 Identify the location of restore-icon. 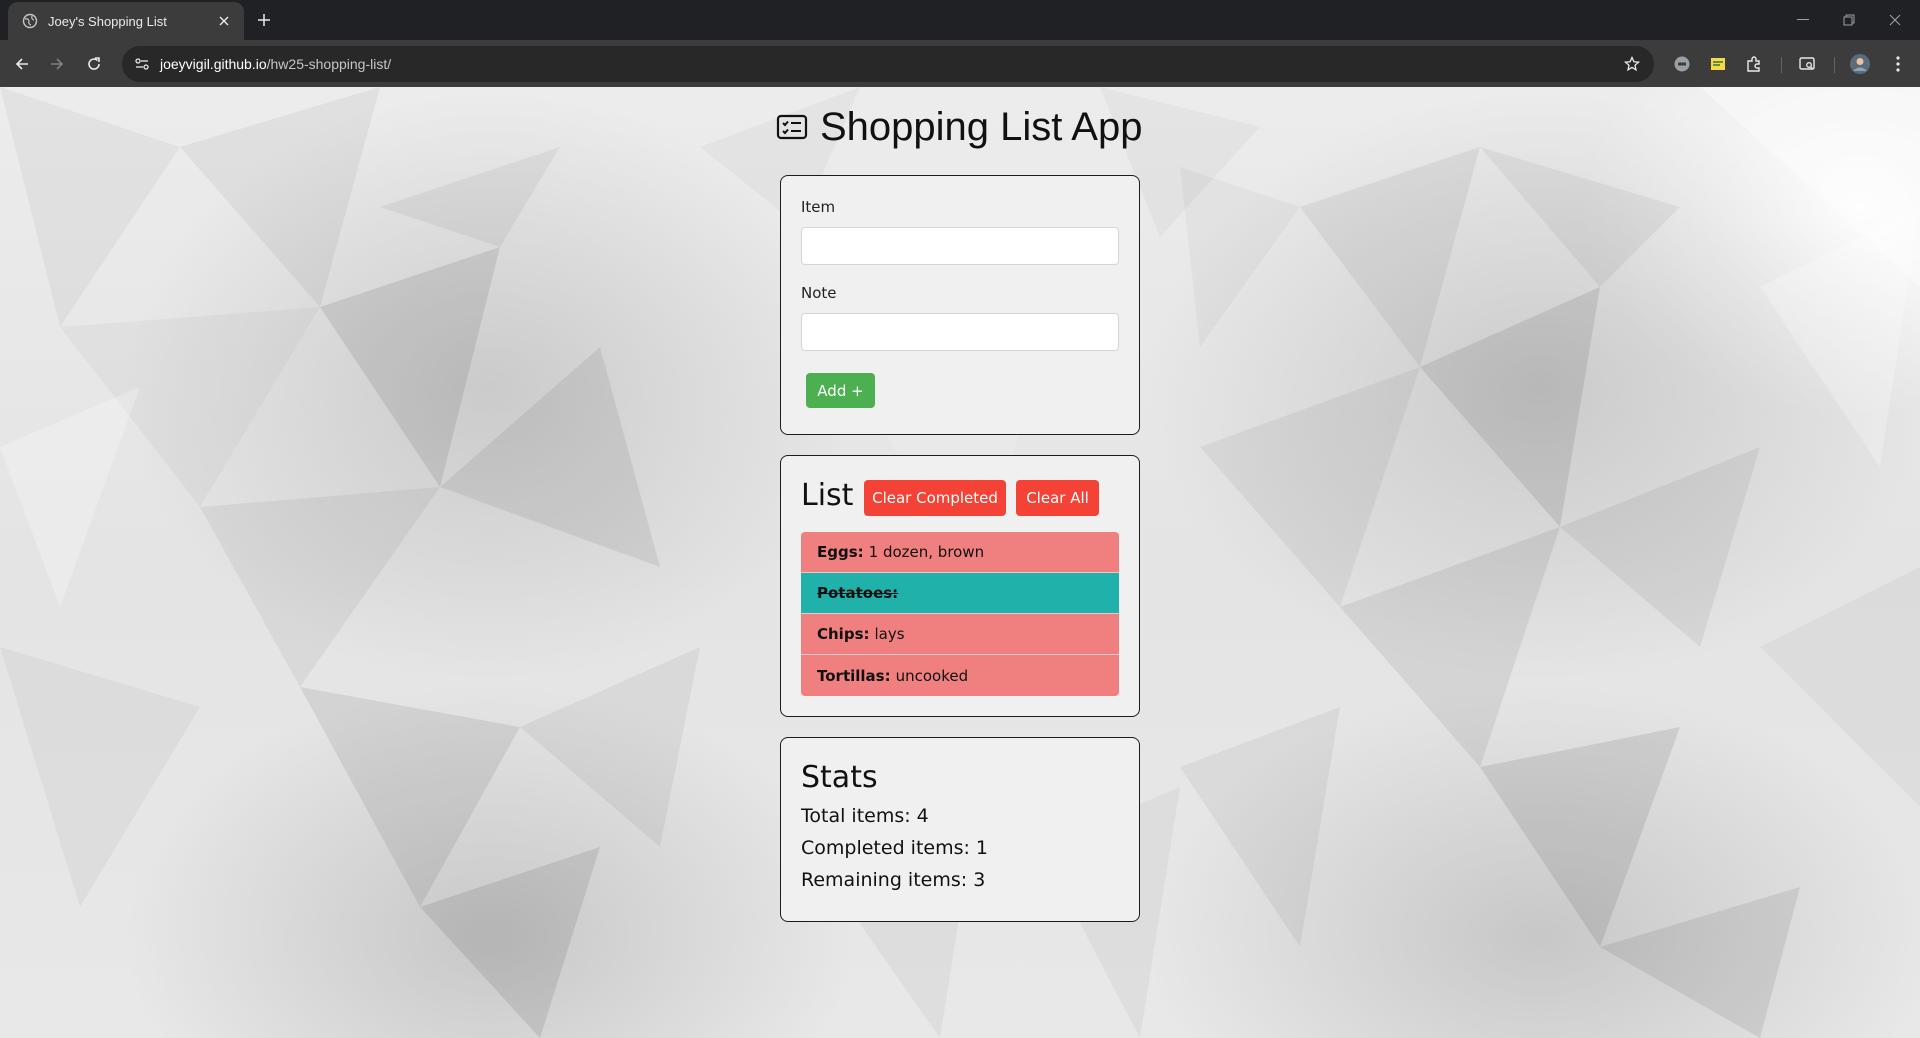
(1849, 20).